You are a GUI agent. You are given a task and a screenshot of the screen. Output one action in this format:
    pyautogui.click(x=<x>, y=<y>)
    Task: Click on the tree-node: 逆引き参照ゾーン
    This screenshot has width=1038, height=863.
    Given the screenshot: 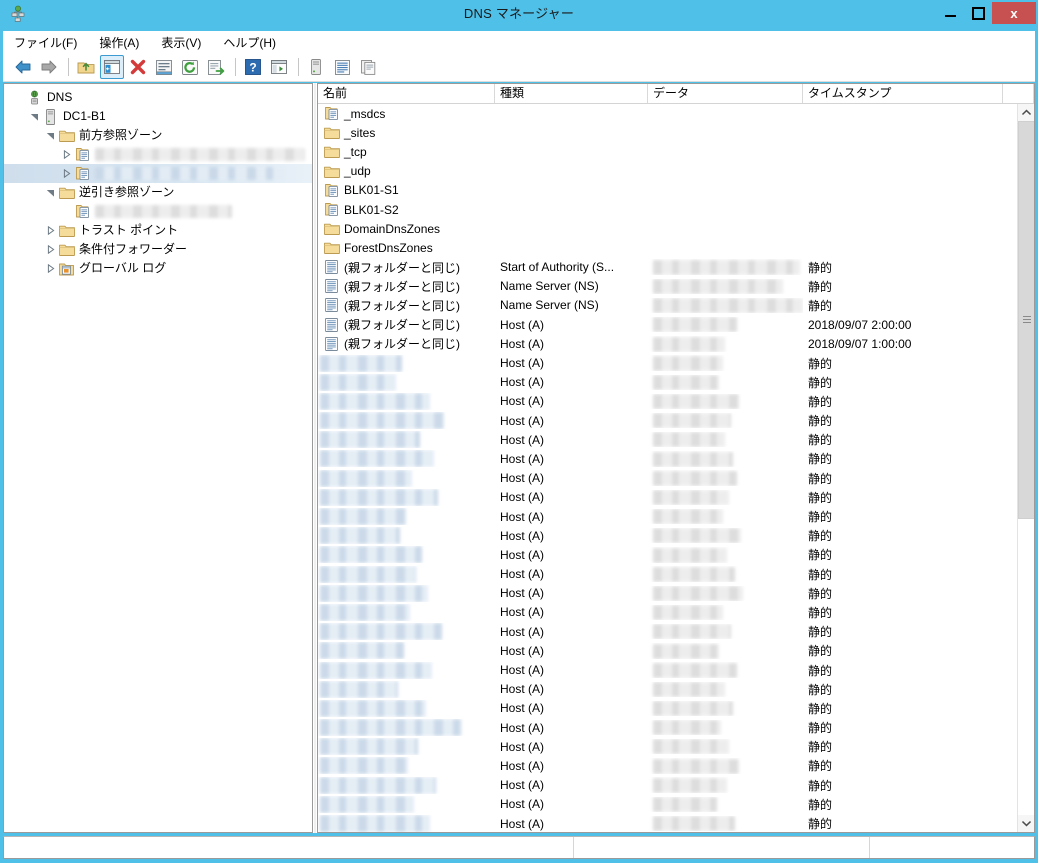 What is the action you would take?
    pyautogui.click(x=158, y=192)
    